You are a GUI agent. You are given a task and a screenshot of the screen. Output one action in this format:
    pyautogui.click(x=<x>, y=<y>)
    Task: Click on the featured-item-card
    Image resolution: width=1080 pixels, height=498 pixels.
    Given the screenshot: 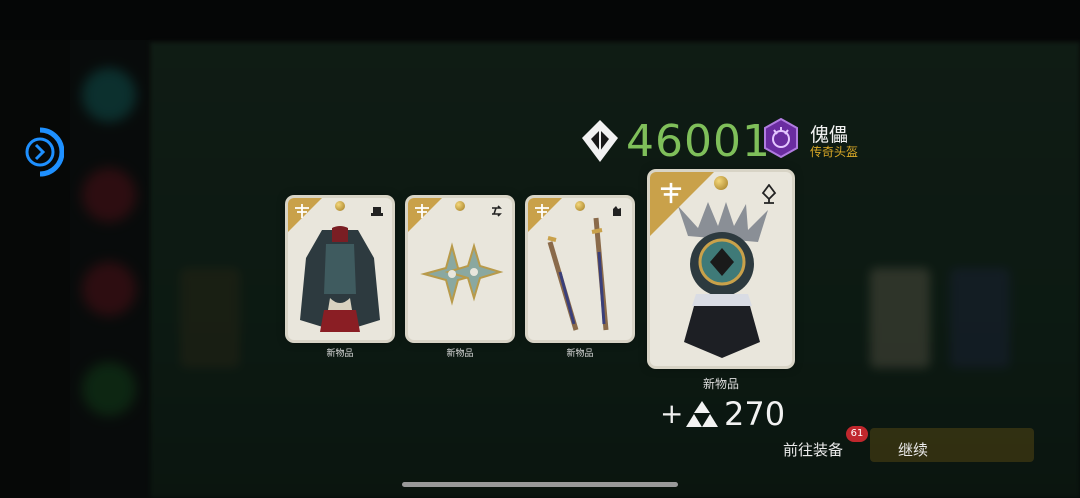 What is the action you would take?
    pyautogui.click(x=721, y=269)
    